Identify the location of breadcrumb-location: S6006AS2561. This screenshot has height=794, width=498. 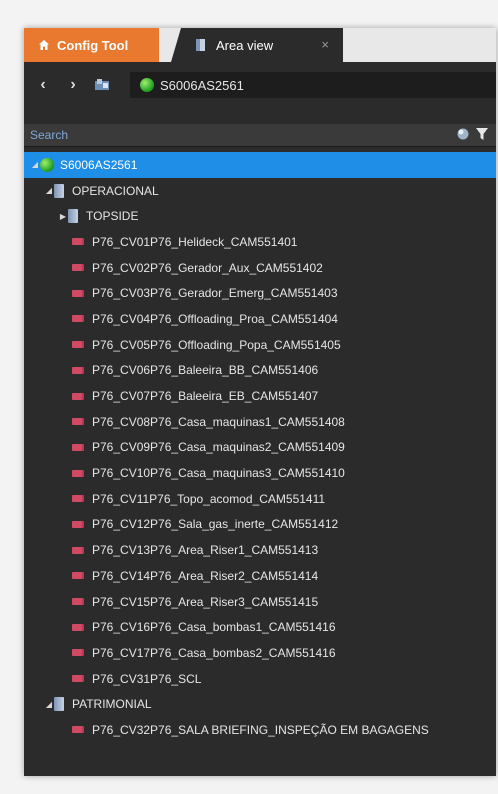
(202, 85).